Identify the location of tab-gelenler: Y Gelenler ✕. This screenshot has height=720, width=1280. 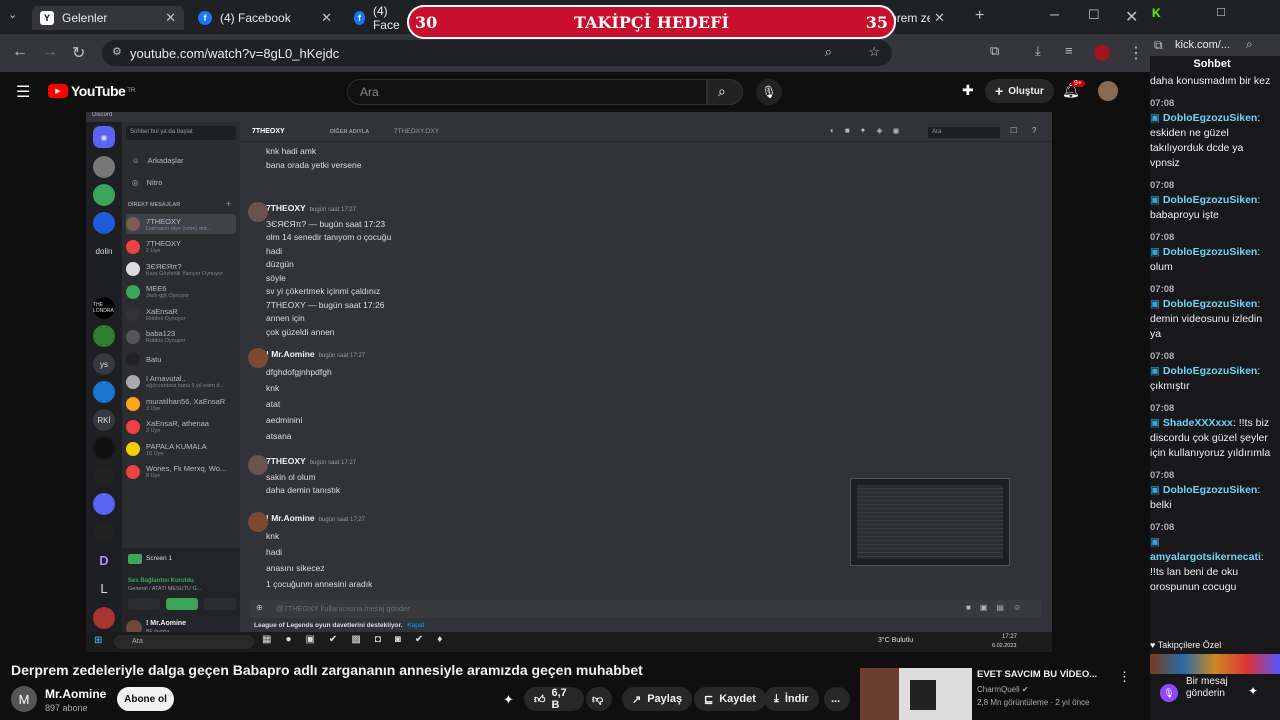
(108, 18).